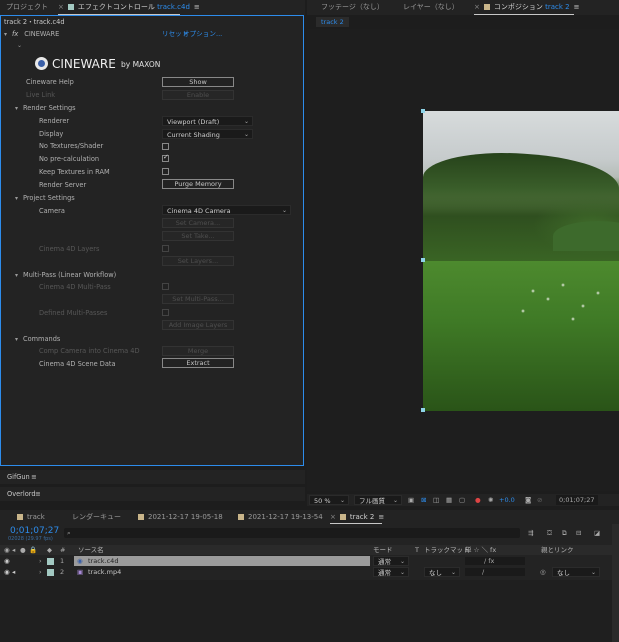 This screenshot has height=642, width=619. What do you see at coordinates (180, 517) in the screenshot?
I see `timeline-tab: 2021-12-17 19-05-18` at bounding box center [180, 517].